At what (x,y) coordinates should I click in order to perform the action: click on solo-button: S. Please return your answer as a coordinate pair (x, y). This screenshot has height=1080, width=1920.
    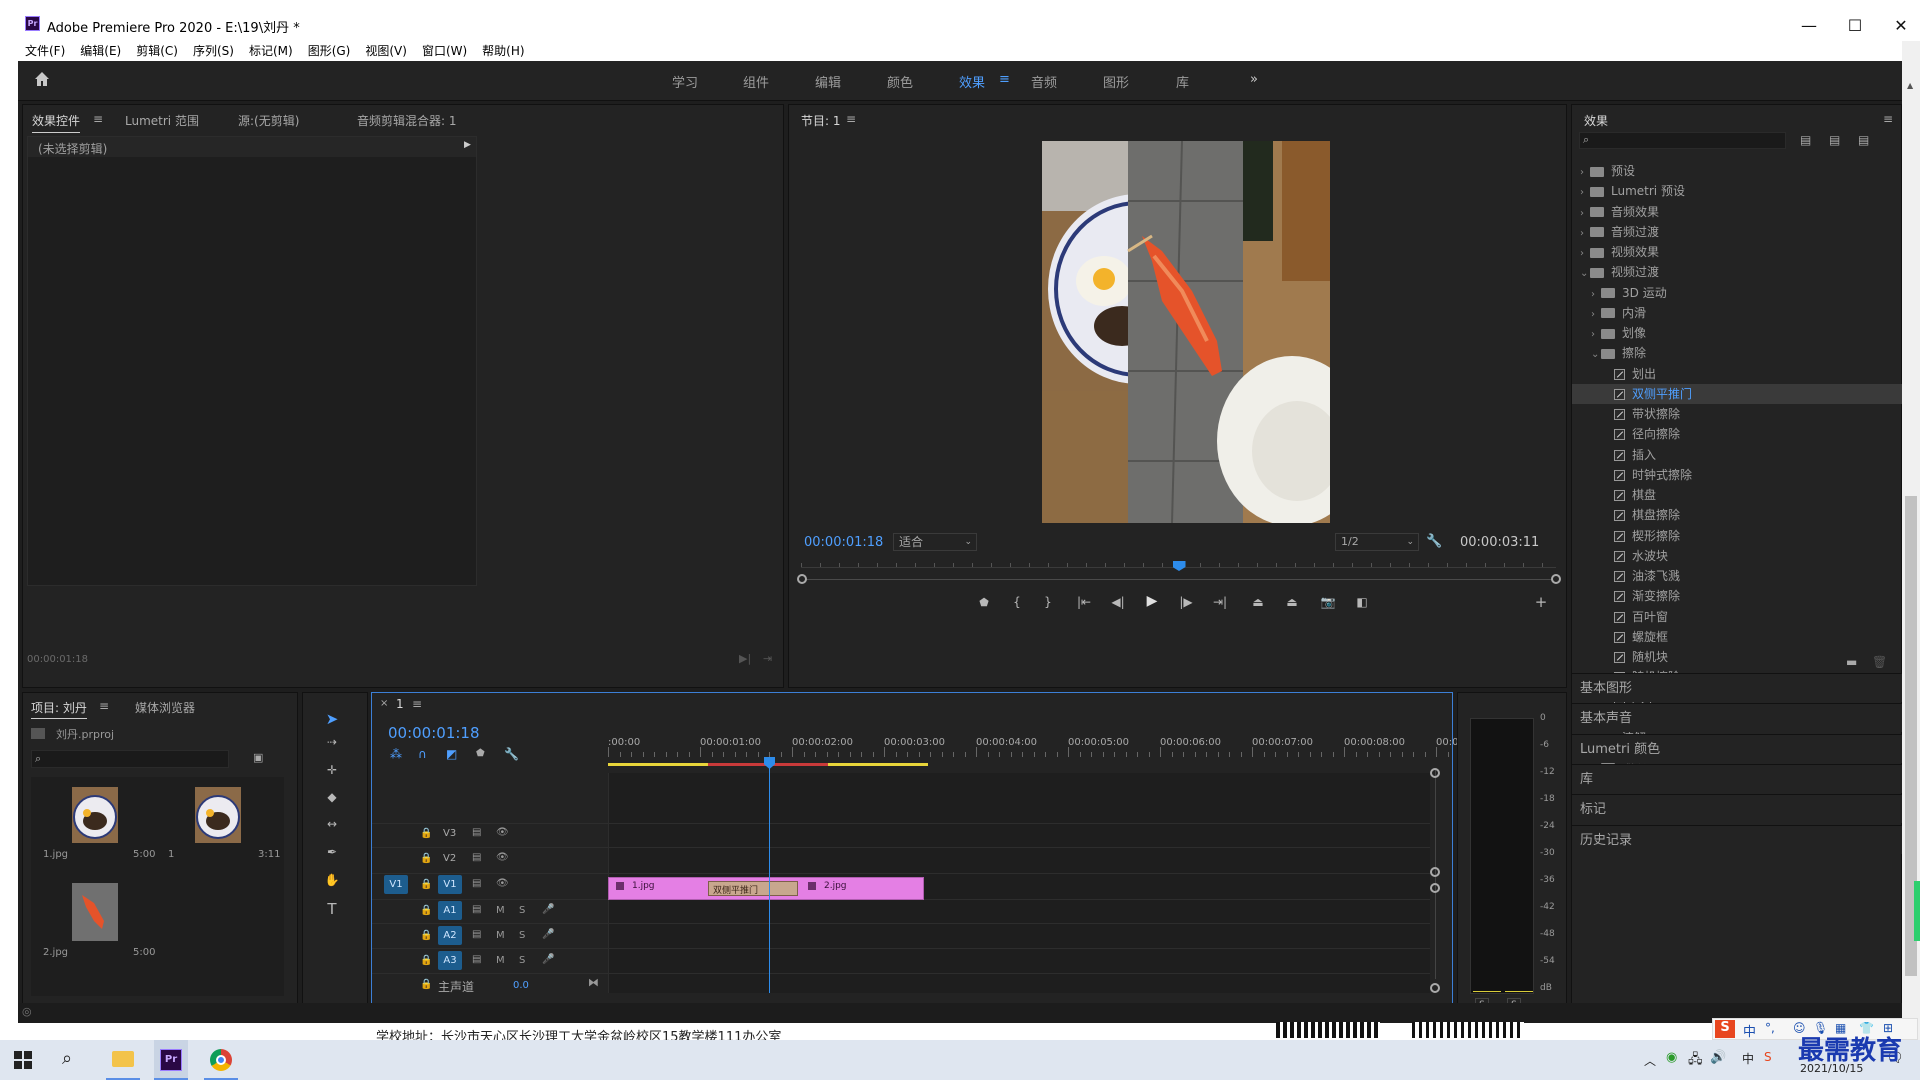
    Looking at the image, I should click on (522, 910).